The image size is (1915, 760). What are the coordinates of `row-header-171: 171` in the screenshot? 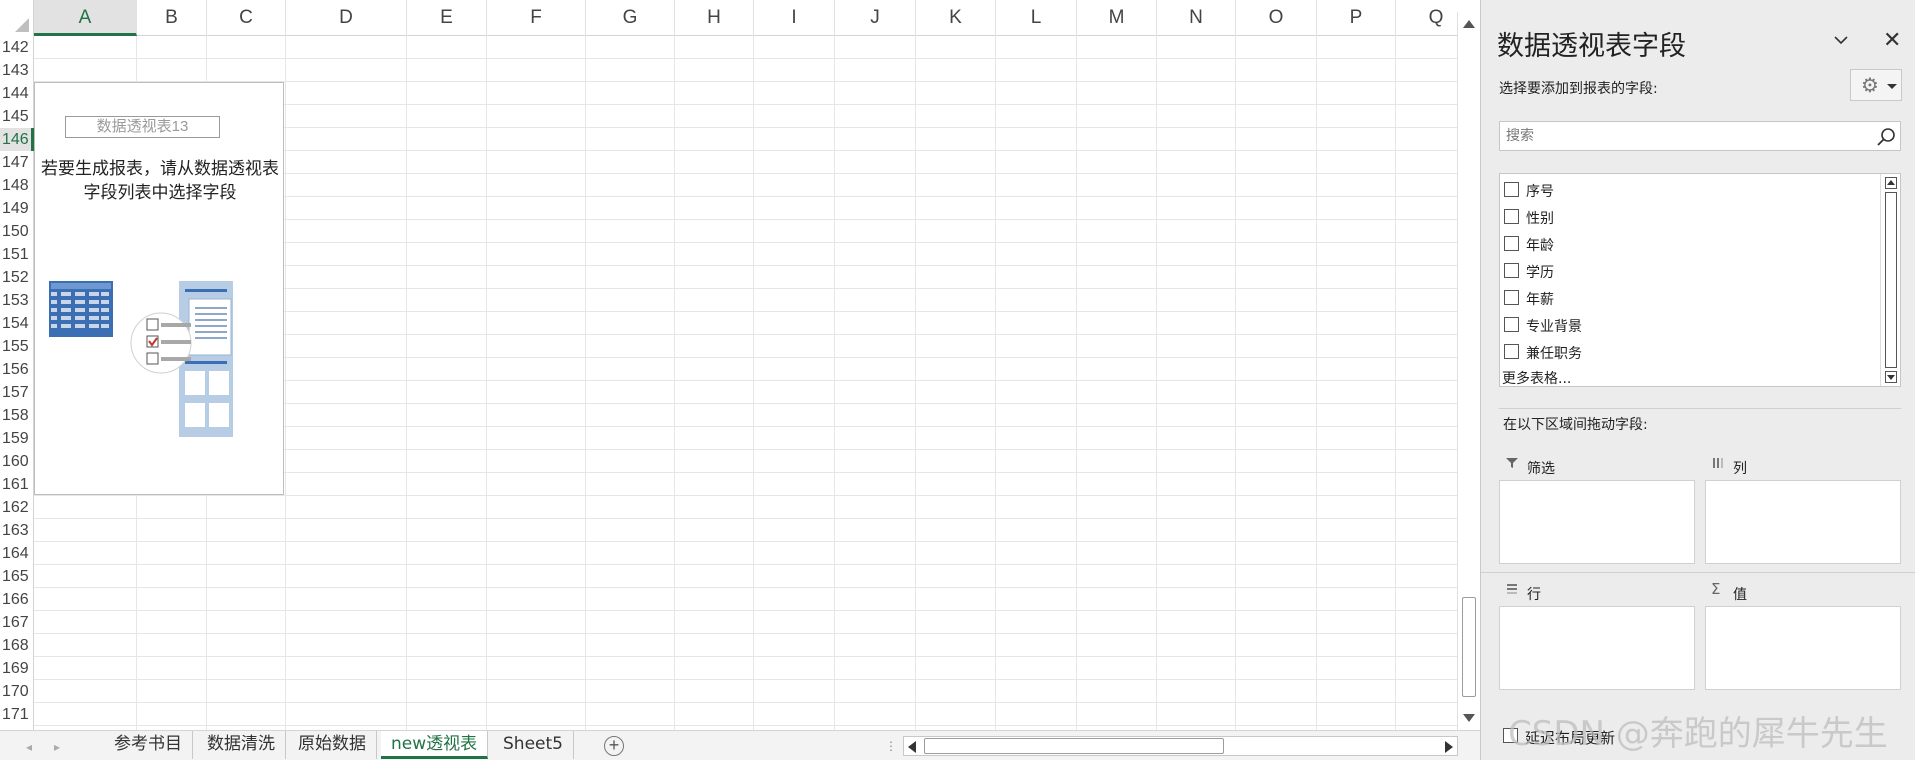 It's located at (17, 714).